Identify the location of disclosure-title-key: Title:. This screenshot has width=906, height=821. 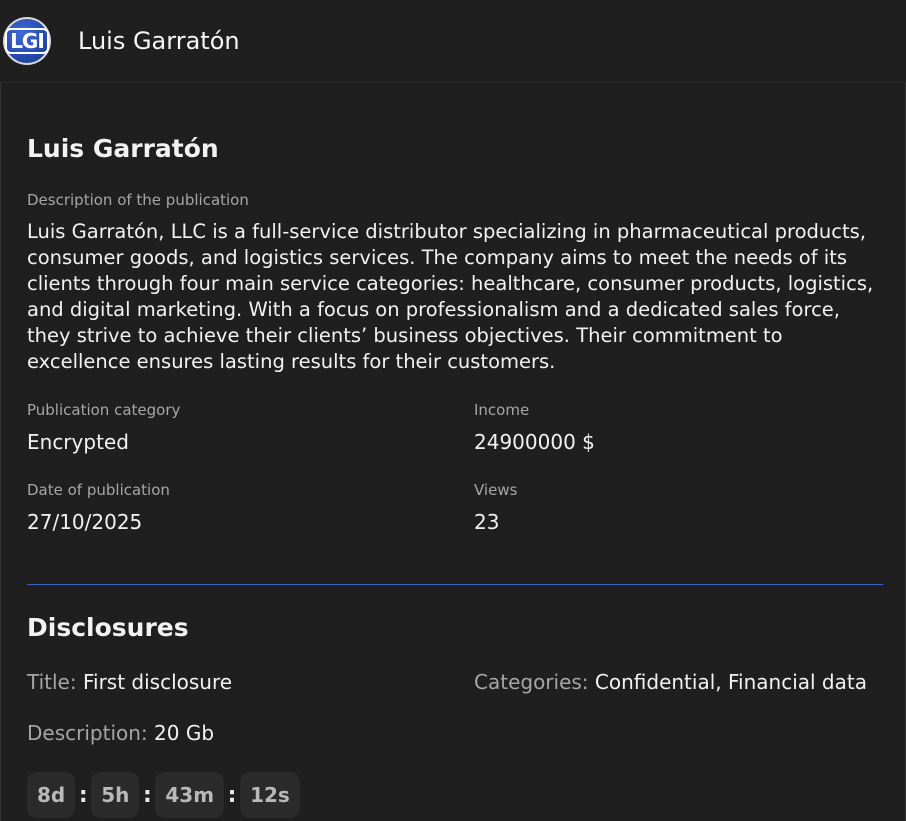
(52, 682).